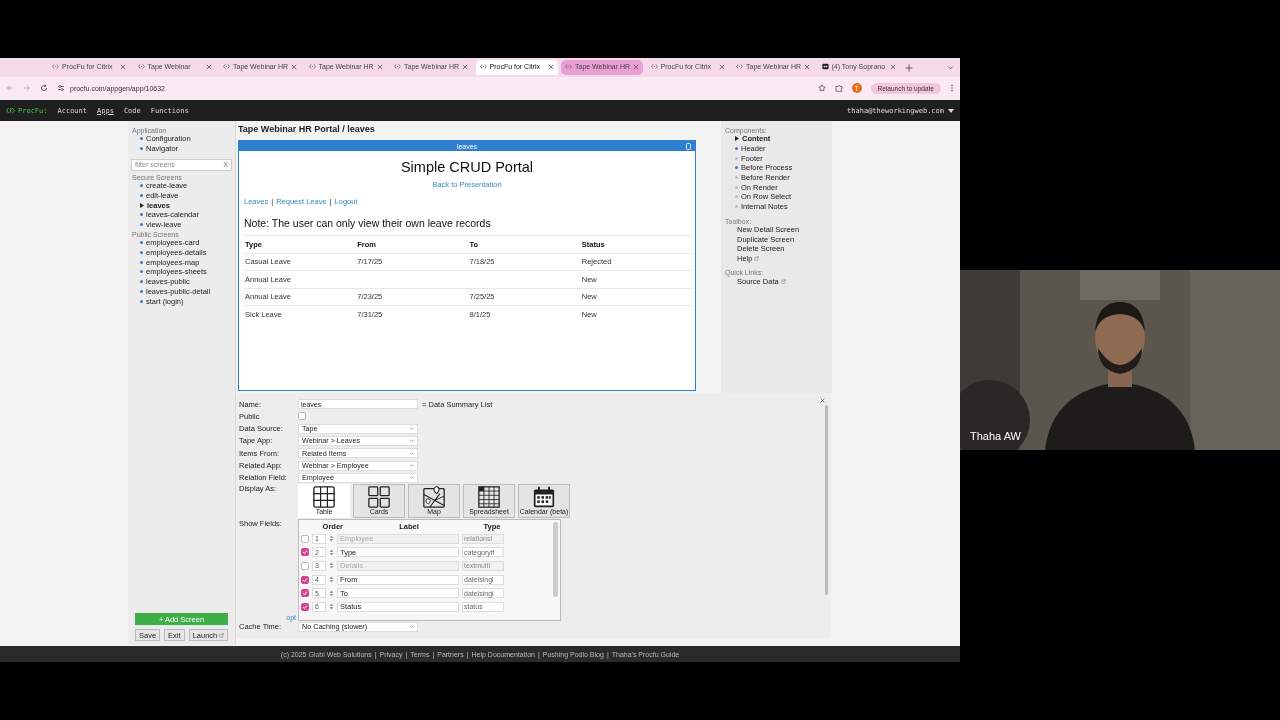 The image size is (1280, 720). I want to click on star-icon, so click(821, 88).